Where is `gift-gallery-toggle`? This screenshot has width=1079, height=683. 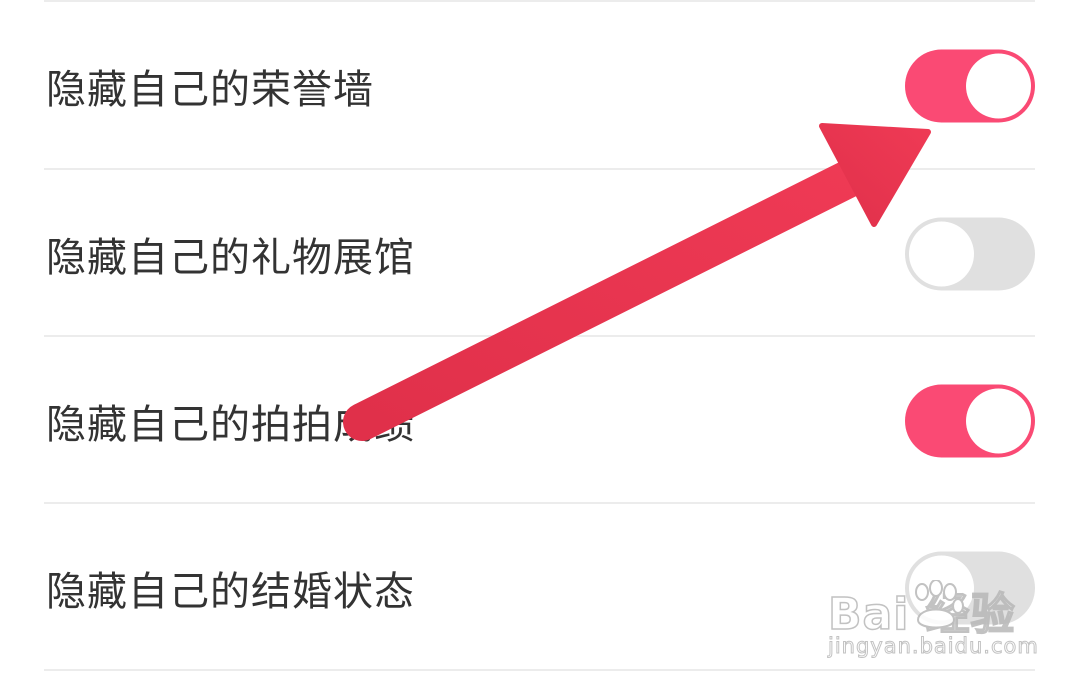 gift-gallery-toggle is located at coordinates (970, 253).